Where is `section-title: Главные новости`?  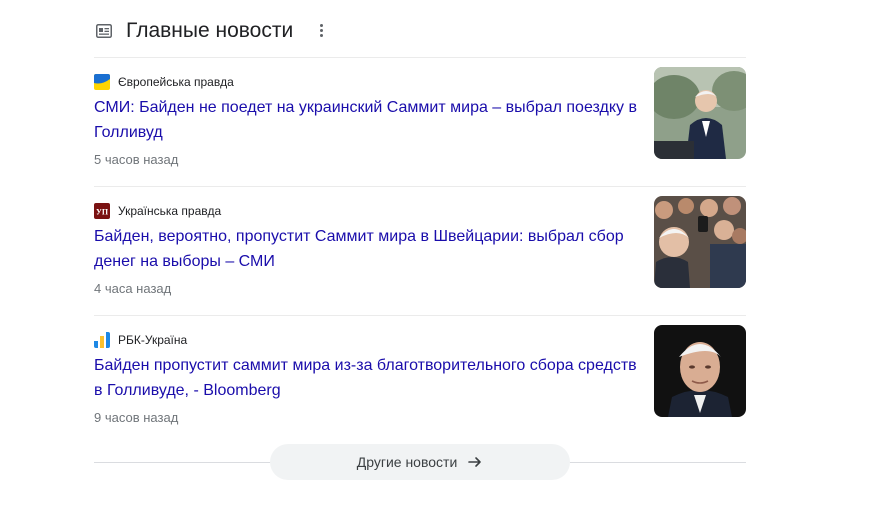
section-title: Главные новости is located at coordinates (210, 30).